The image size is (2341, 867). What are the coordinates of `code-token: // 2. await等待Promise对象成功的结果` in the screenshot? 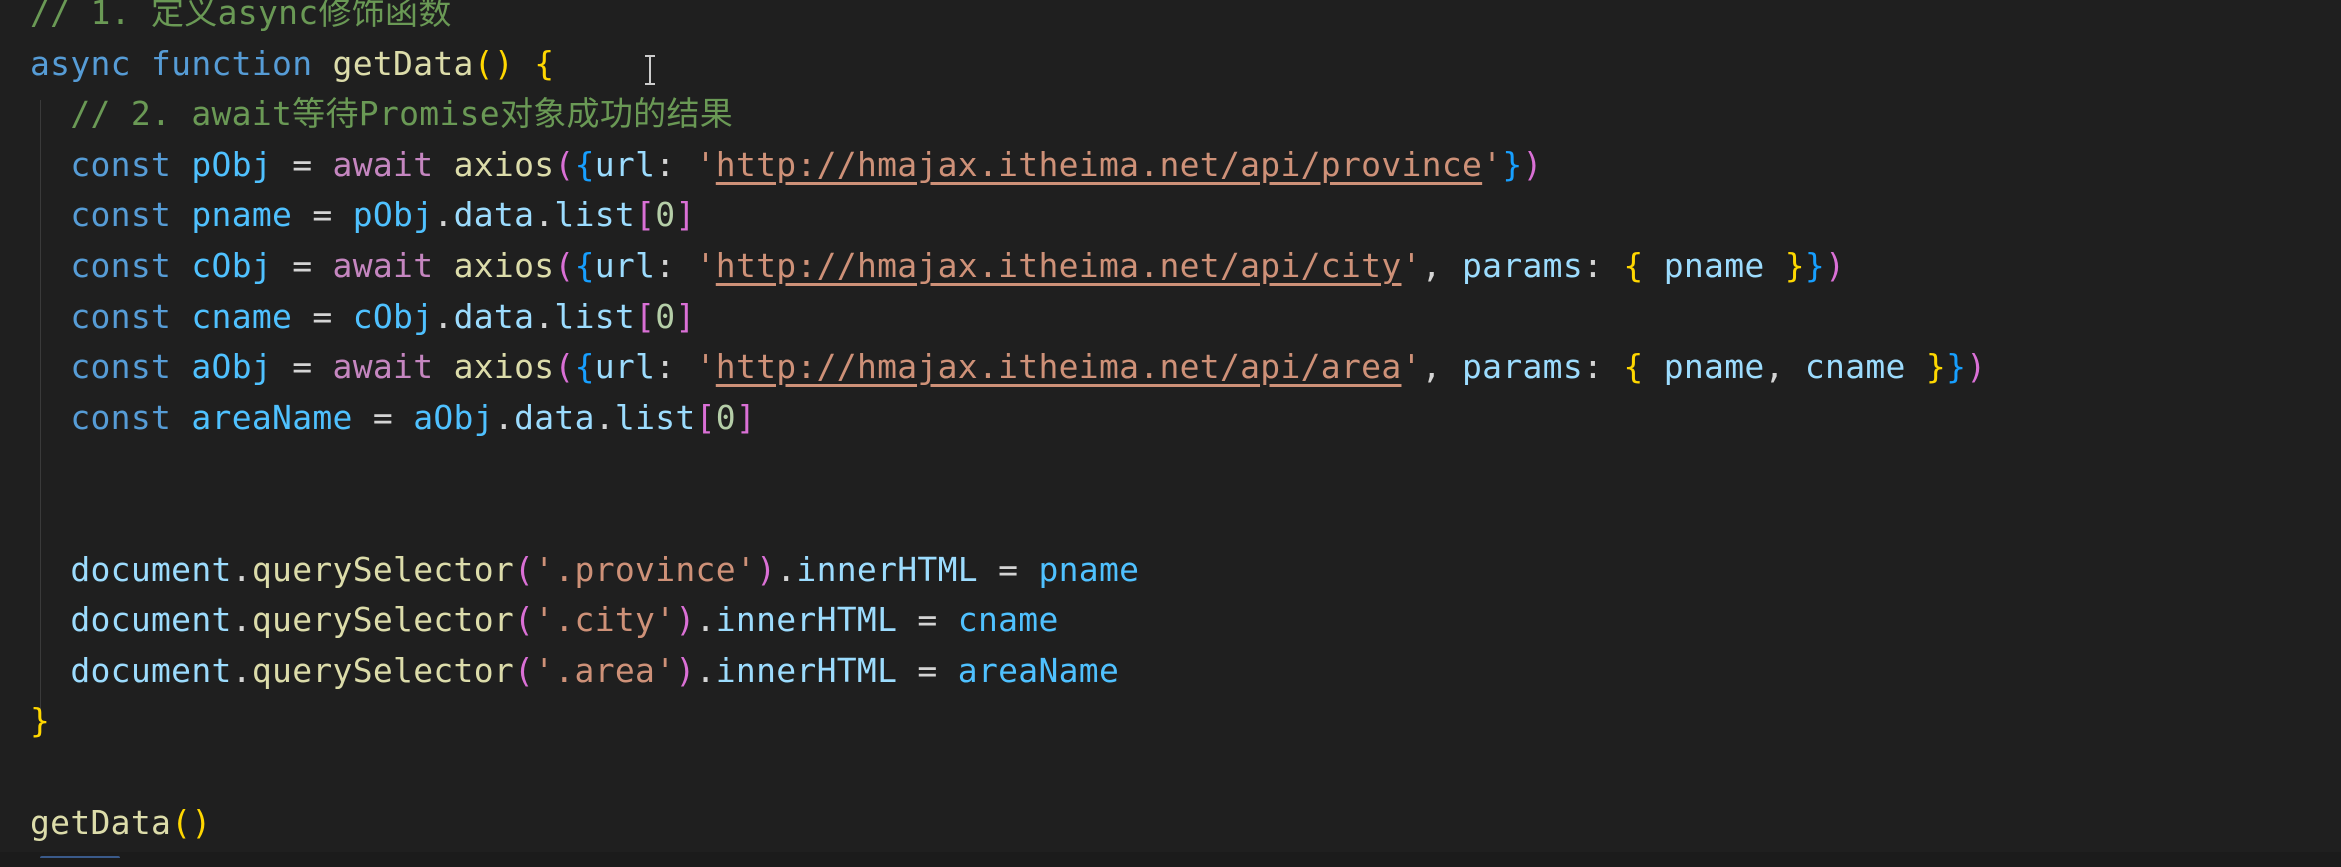 It's located at (382, 114).